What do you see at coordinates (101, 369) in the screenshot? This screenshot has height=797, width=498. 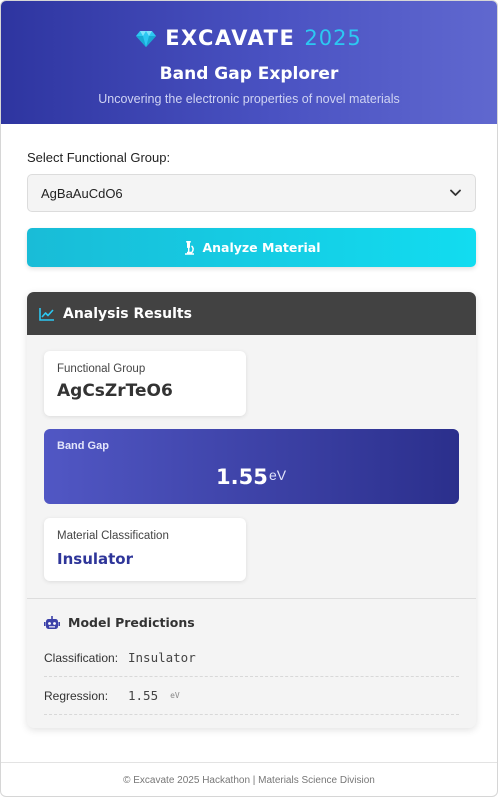 I see `functional-group-card-label: Functional Group` at bounding box center [101, 369].